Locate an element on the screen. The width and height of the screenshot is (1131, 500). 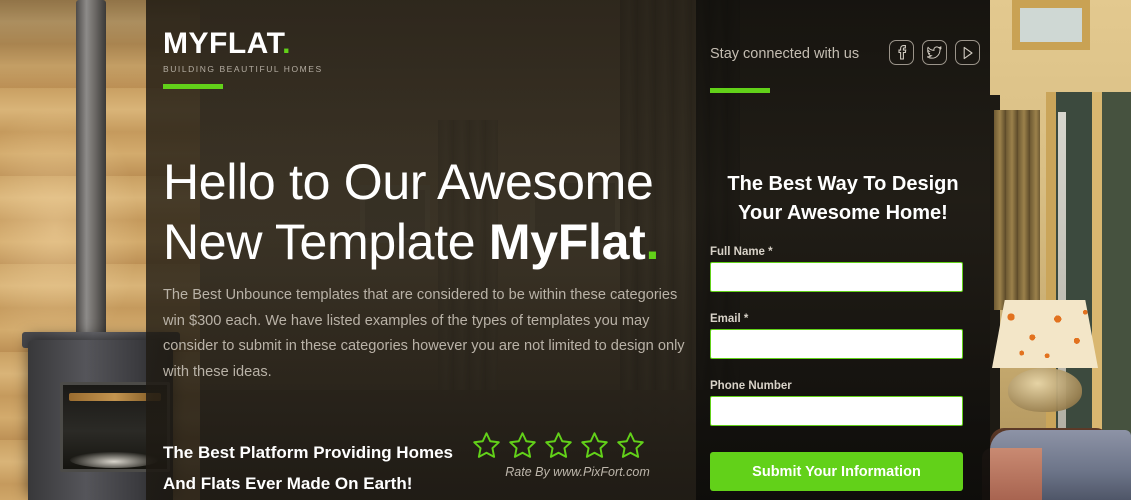
email-field-group: Email * is located at coordinates (836, 336).